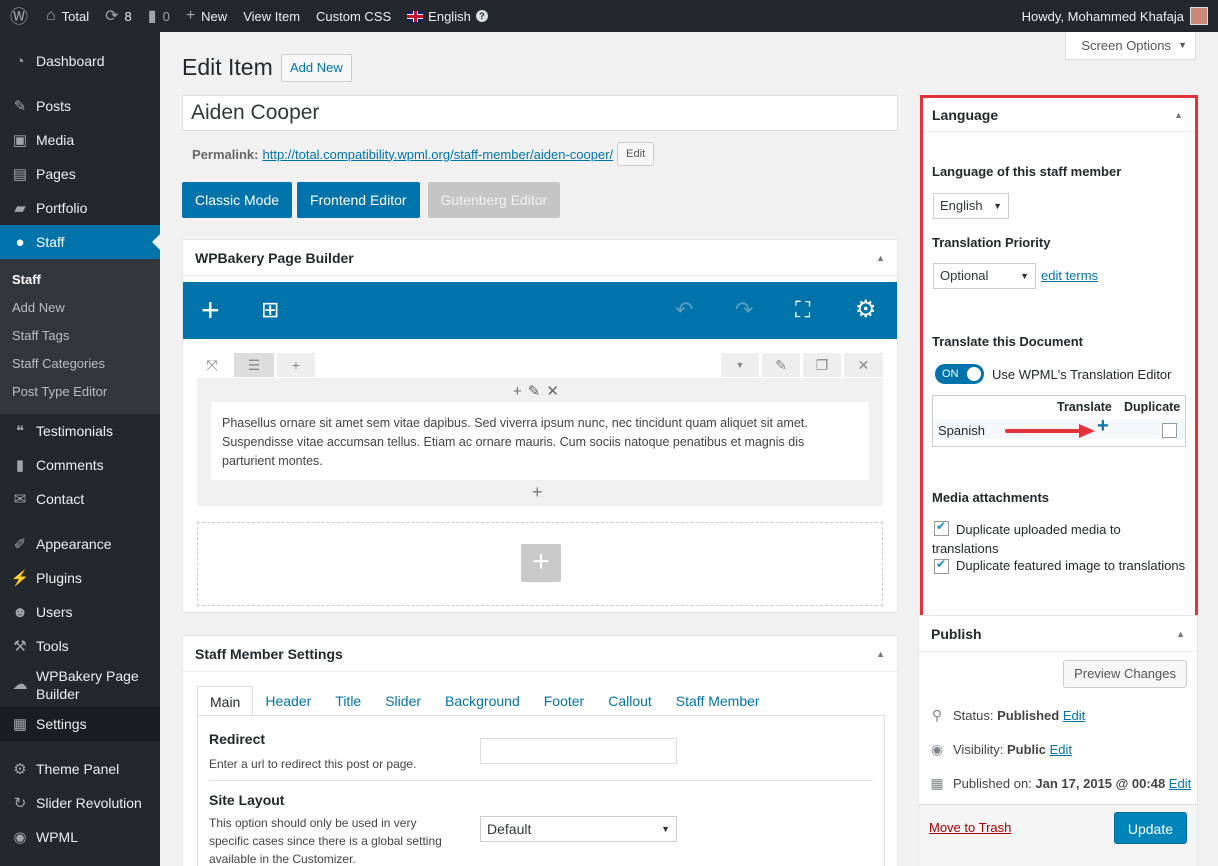 The image size is (1218, 866). Describe the element at coordinates (1082, 374) in the screenshot. I see `toggle-label: Use WPML's Translation Editor` at that location.